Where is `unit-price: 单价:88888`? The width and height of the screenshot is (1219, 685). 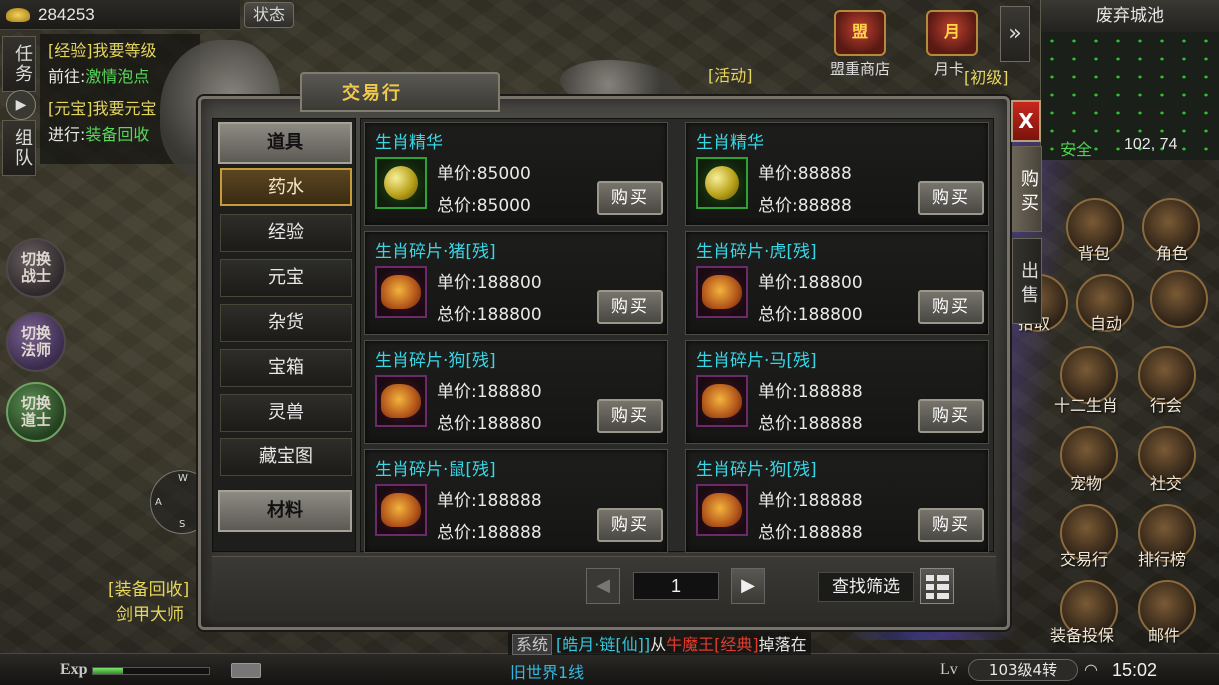
unit-price: 单价:88888 is located at coordinates (805, 171).